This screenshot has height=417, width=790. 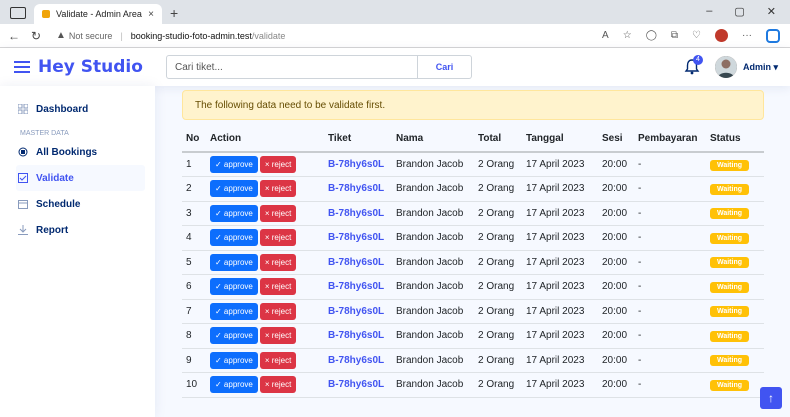 I want to click on avatar, so click(x=725, y=67).